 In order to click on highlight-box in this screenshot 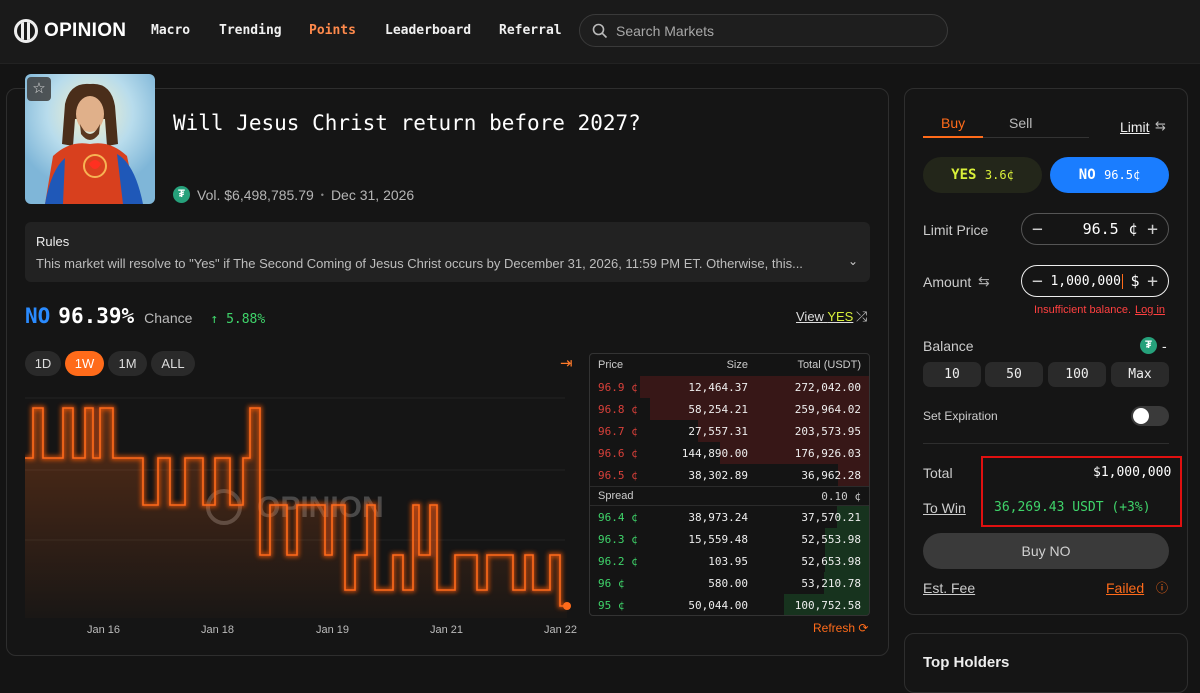, I will do `click(1081, 491)`.